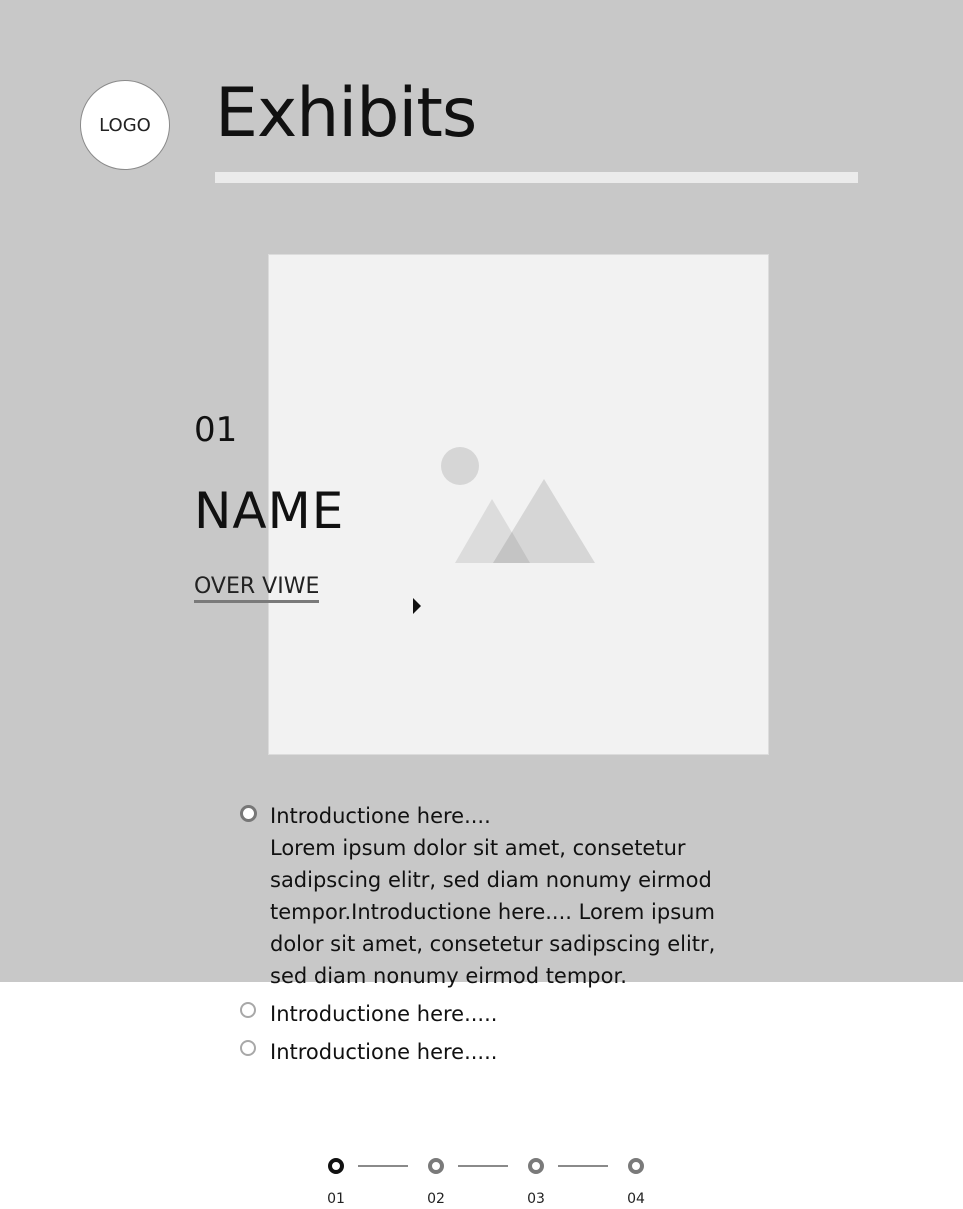 The image size is (963, 1209). I want to click on page-label: 02, so click(436, 1199).